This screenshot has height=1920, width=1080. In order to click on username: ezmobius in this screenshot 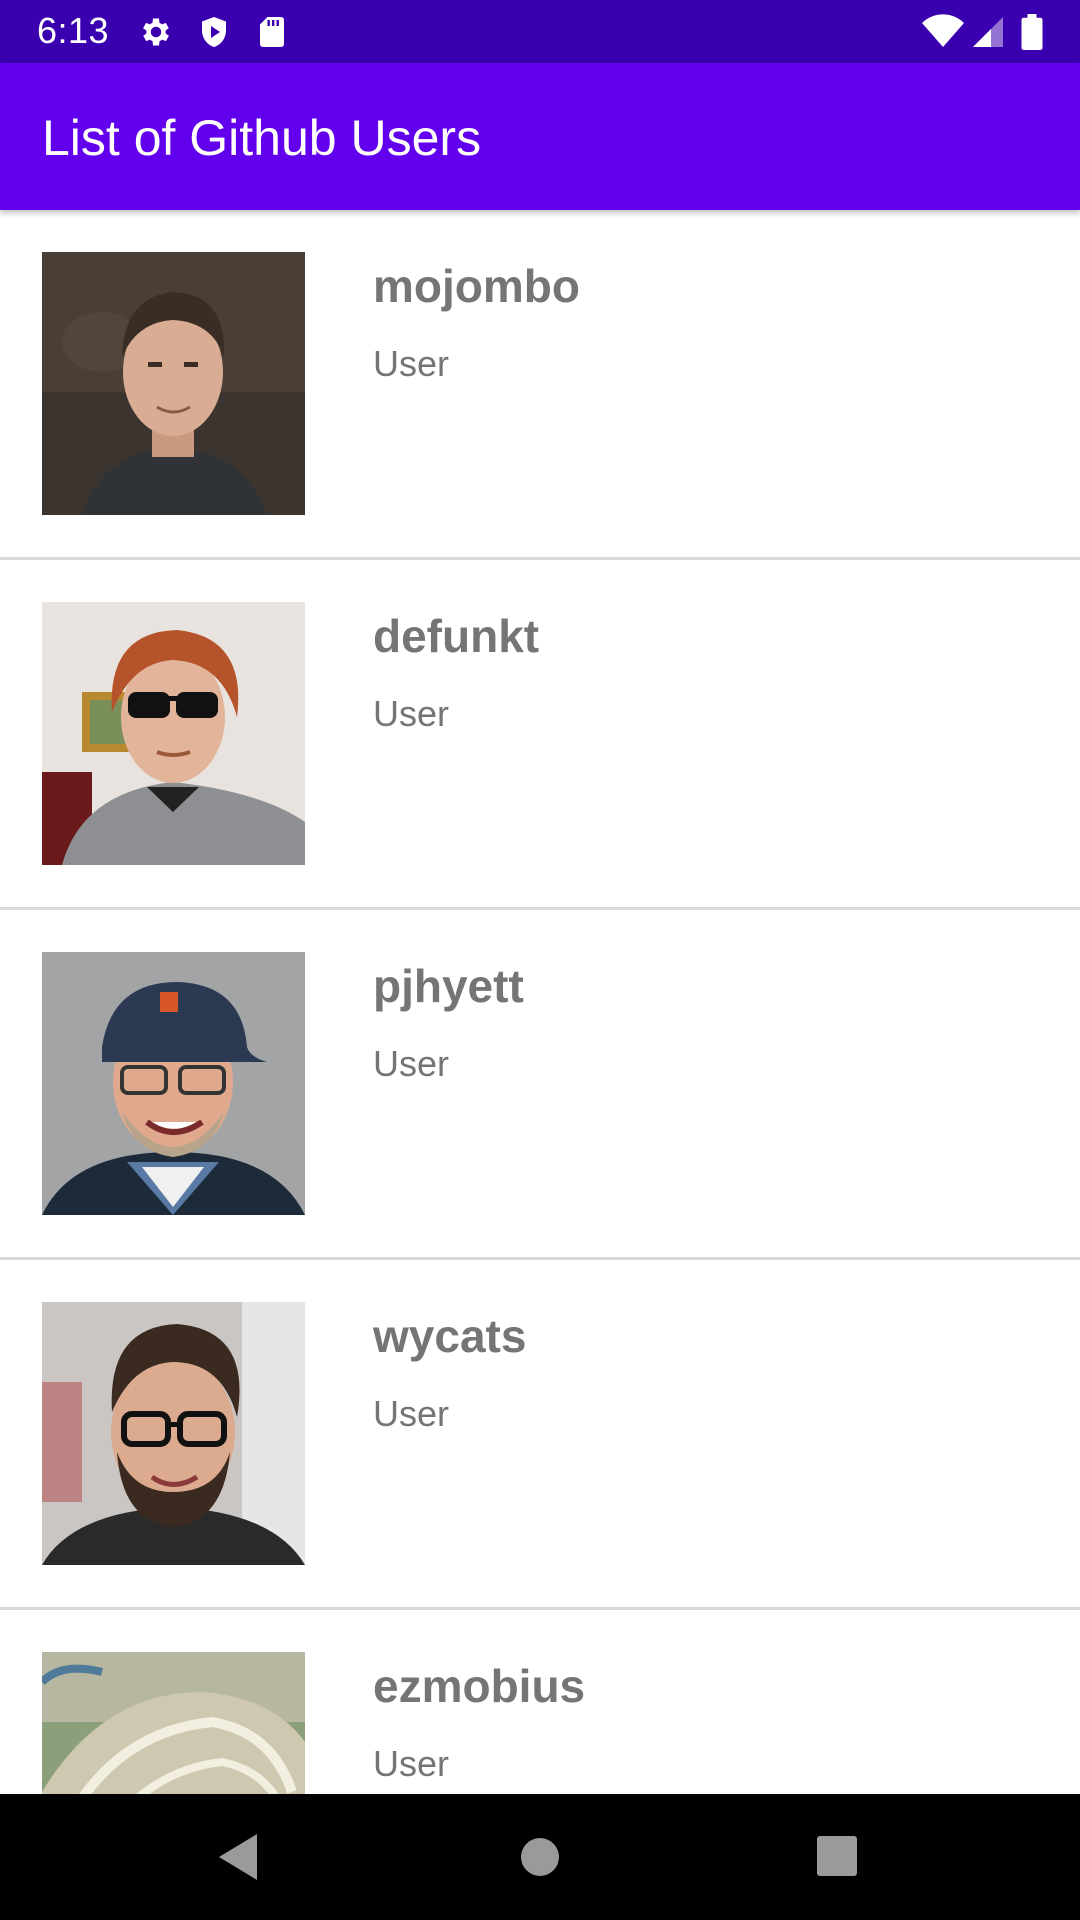, I will do `click(479, 1686)`.